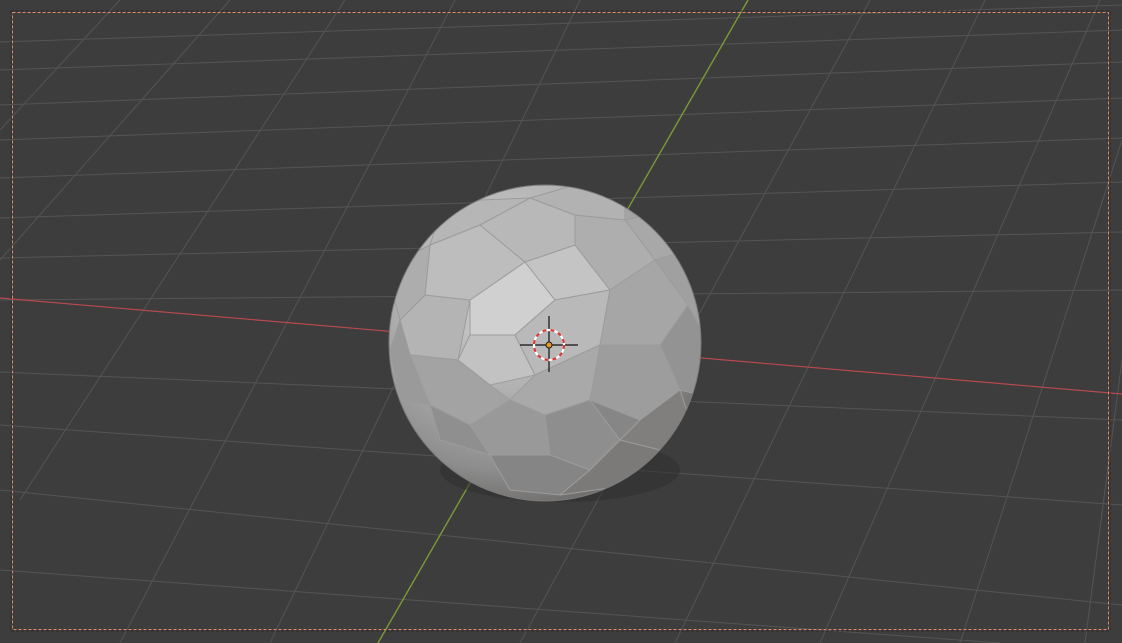 The width and height of the screenshot is (1122, 643). I want to click on icosphere-object, so click(545, 343).